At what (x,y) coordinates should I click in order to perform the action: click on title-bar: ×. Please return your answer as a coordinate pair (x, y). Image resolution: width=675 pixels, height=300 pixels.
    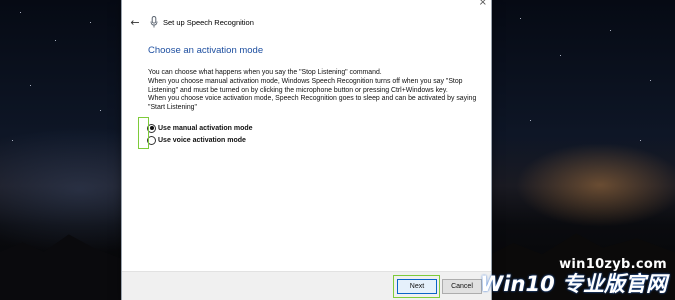
    Looking at the image, I should click on (306, 5).